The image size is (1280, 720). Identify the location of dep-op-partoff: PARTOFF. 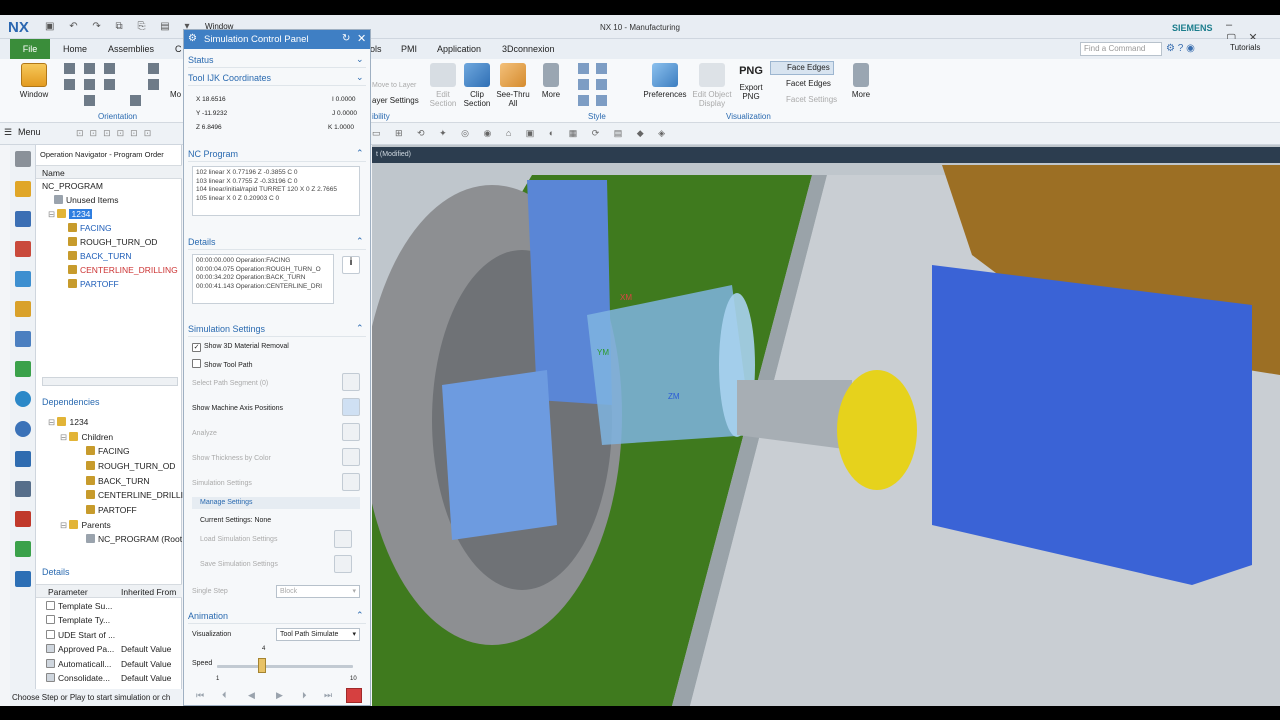
(111, 510).